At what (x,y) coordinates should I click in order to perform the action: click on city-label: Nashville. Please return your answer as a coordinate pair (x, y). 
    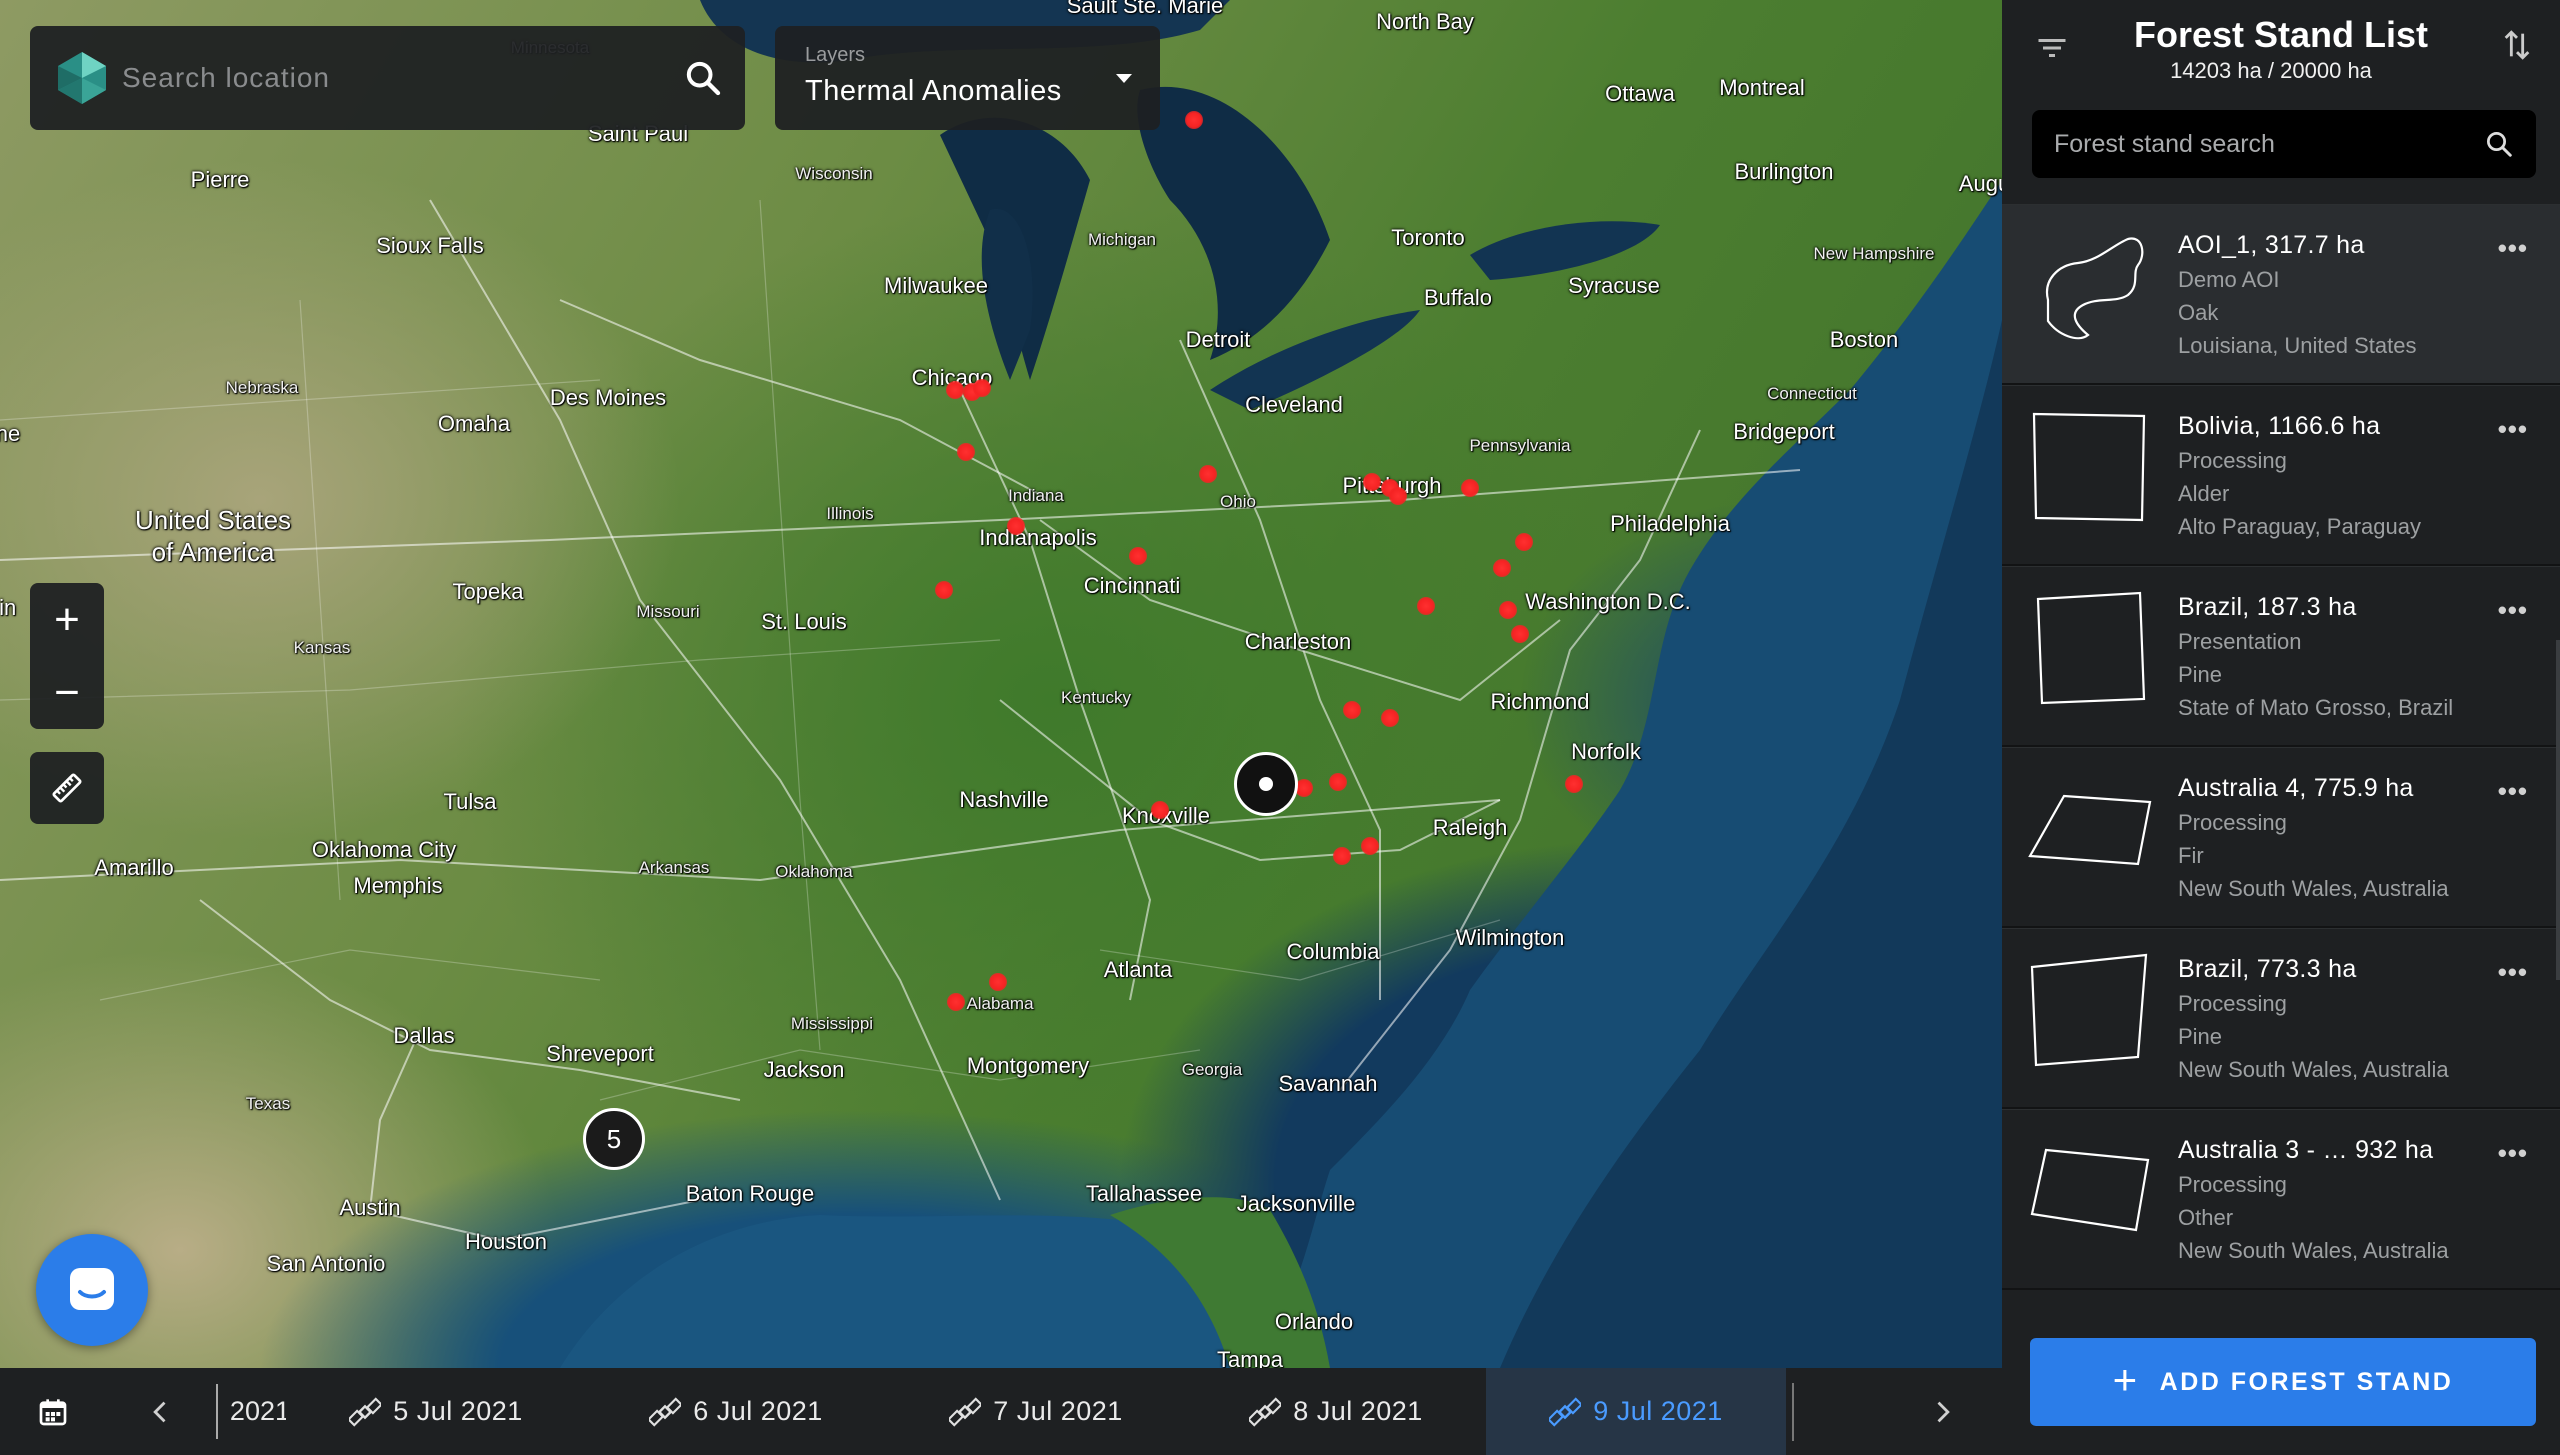
    Looking at the image, I should click on (1004, 799).